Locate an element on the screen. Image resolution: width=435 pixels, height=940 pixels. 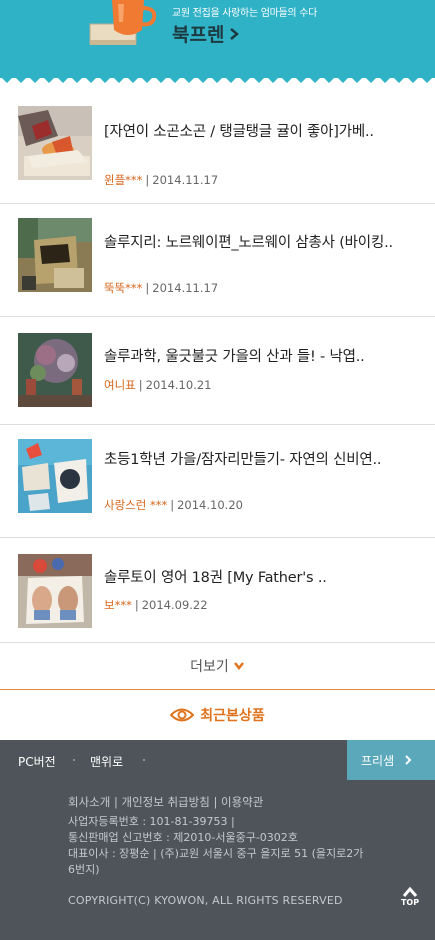
chevron-down-icon is located at coordinates (238, 665).